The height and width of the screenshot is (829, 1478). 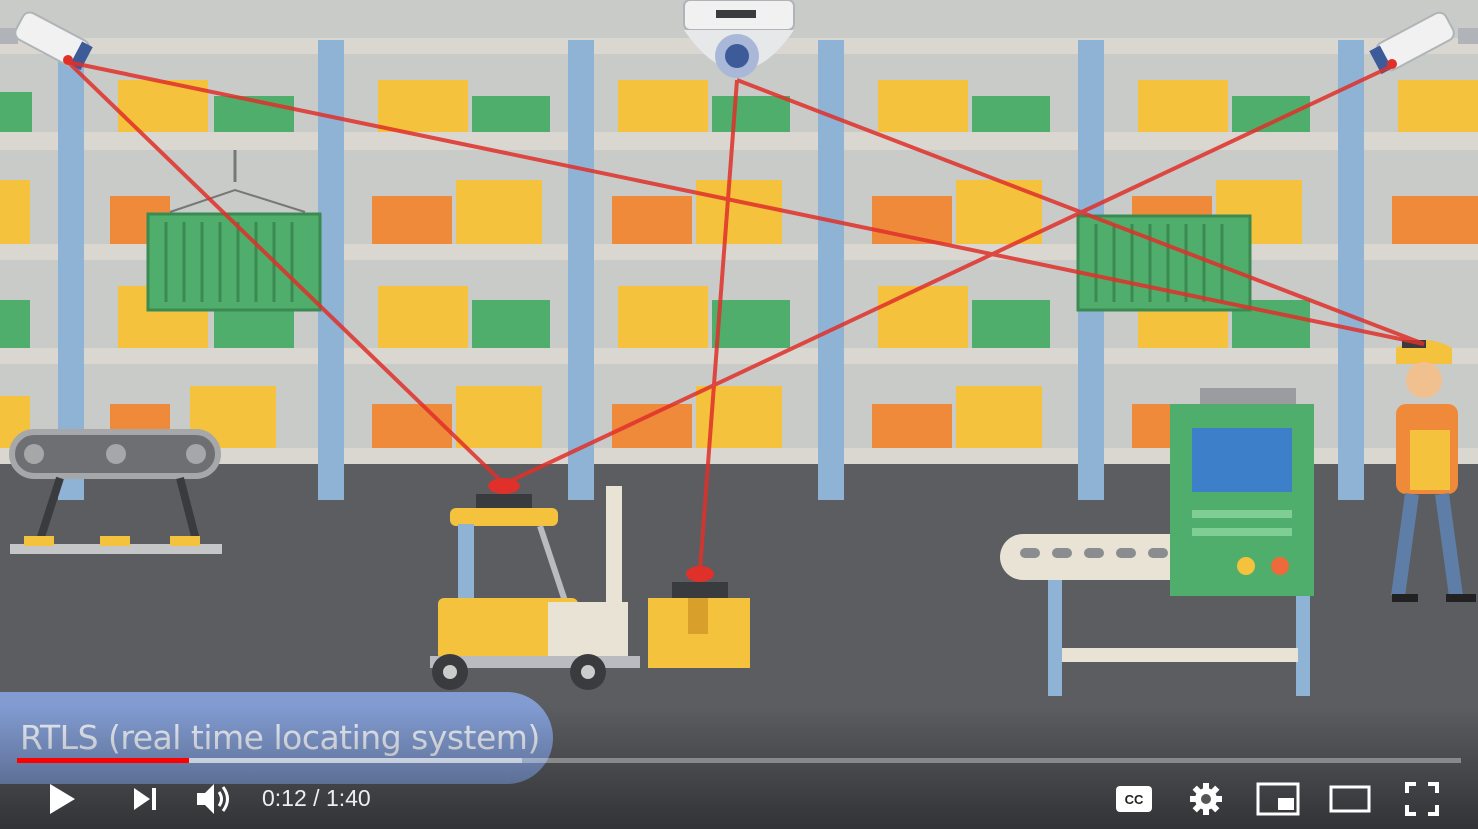 I want to click on next-icon, so click(x=145, y=799).